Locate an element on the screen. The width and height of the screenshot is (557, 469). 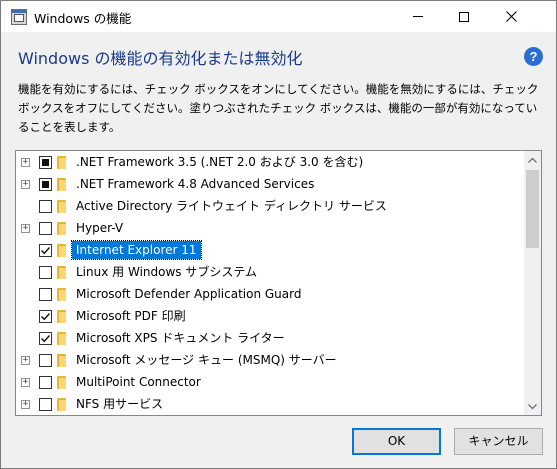
dialog-heading: Windows の機能の有効化または無効化 is located at coordinates (160, 58).